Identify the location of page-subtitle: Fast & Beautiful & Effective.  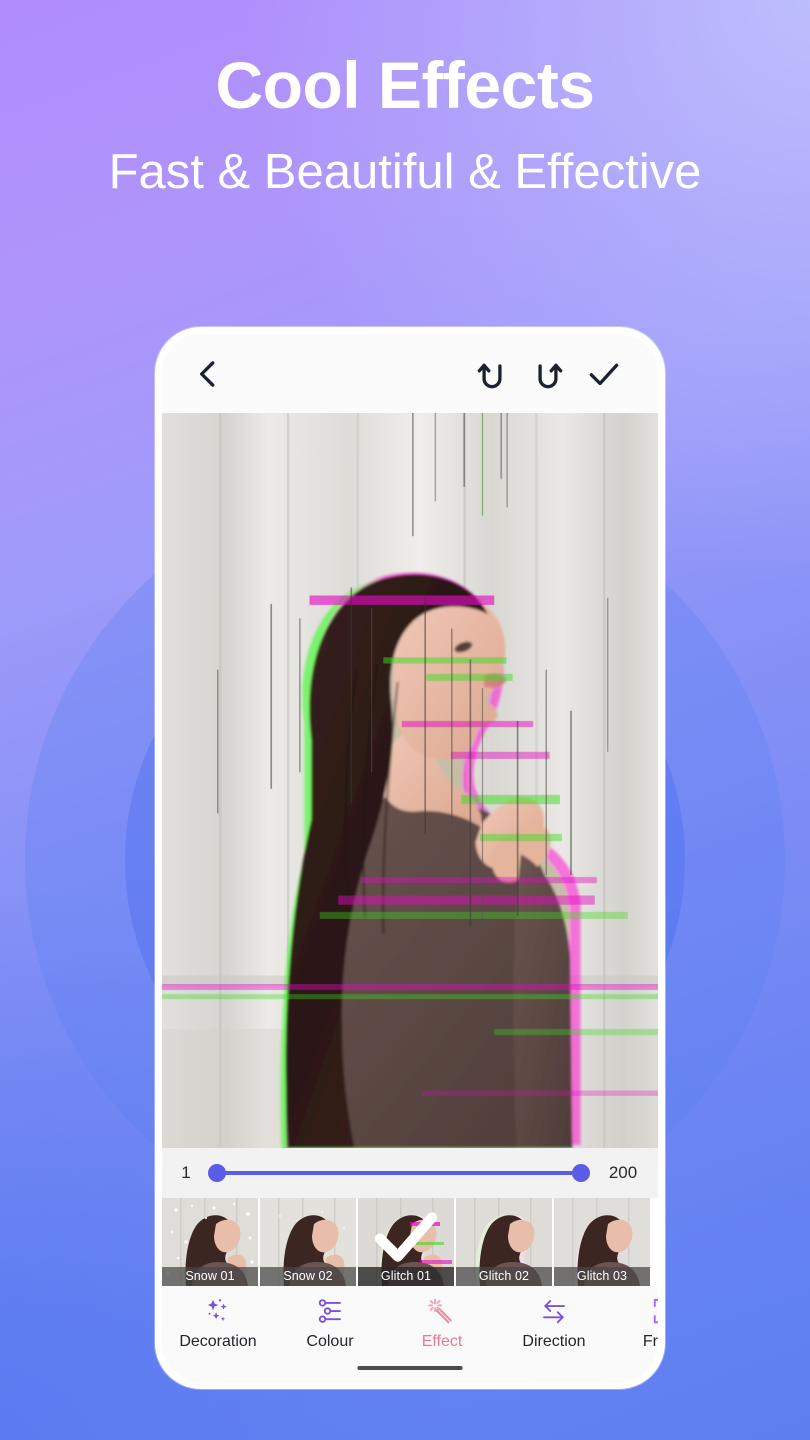
(405, 172).